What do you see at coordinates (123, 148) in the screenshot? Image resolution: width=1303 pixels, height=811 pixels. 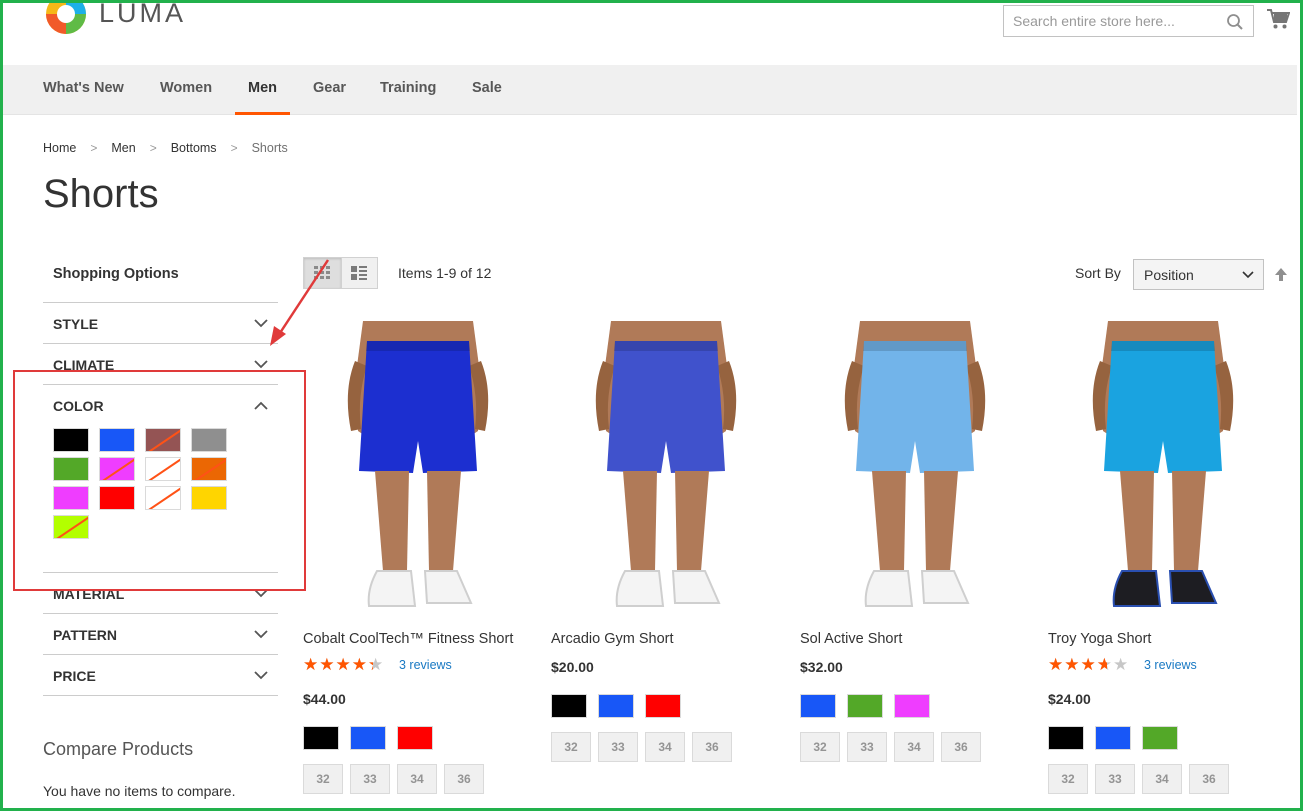 I see `breadcrumb-men: Men` at bounding box center [123, 148].